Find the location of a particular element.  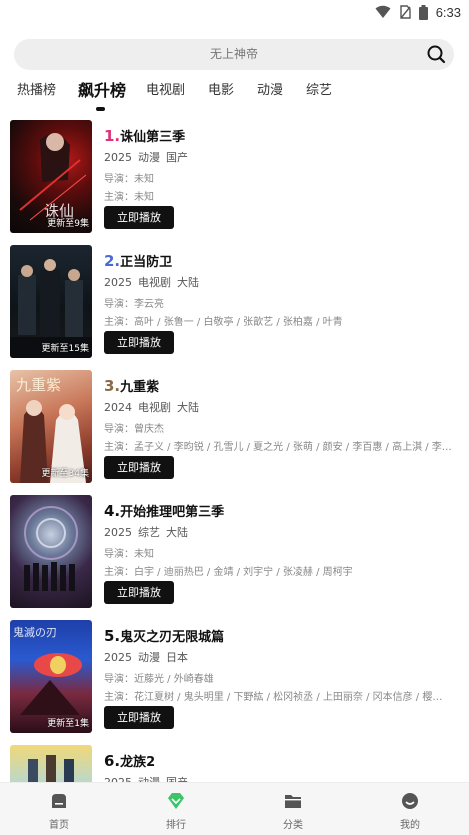

nav-category: 分类 is located at coordinates (293, 809).